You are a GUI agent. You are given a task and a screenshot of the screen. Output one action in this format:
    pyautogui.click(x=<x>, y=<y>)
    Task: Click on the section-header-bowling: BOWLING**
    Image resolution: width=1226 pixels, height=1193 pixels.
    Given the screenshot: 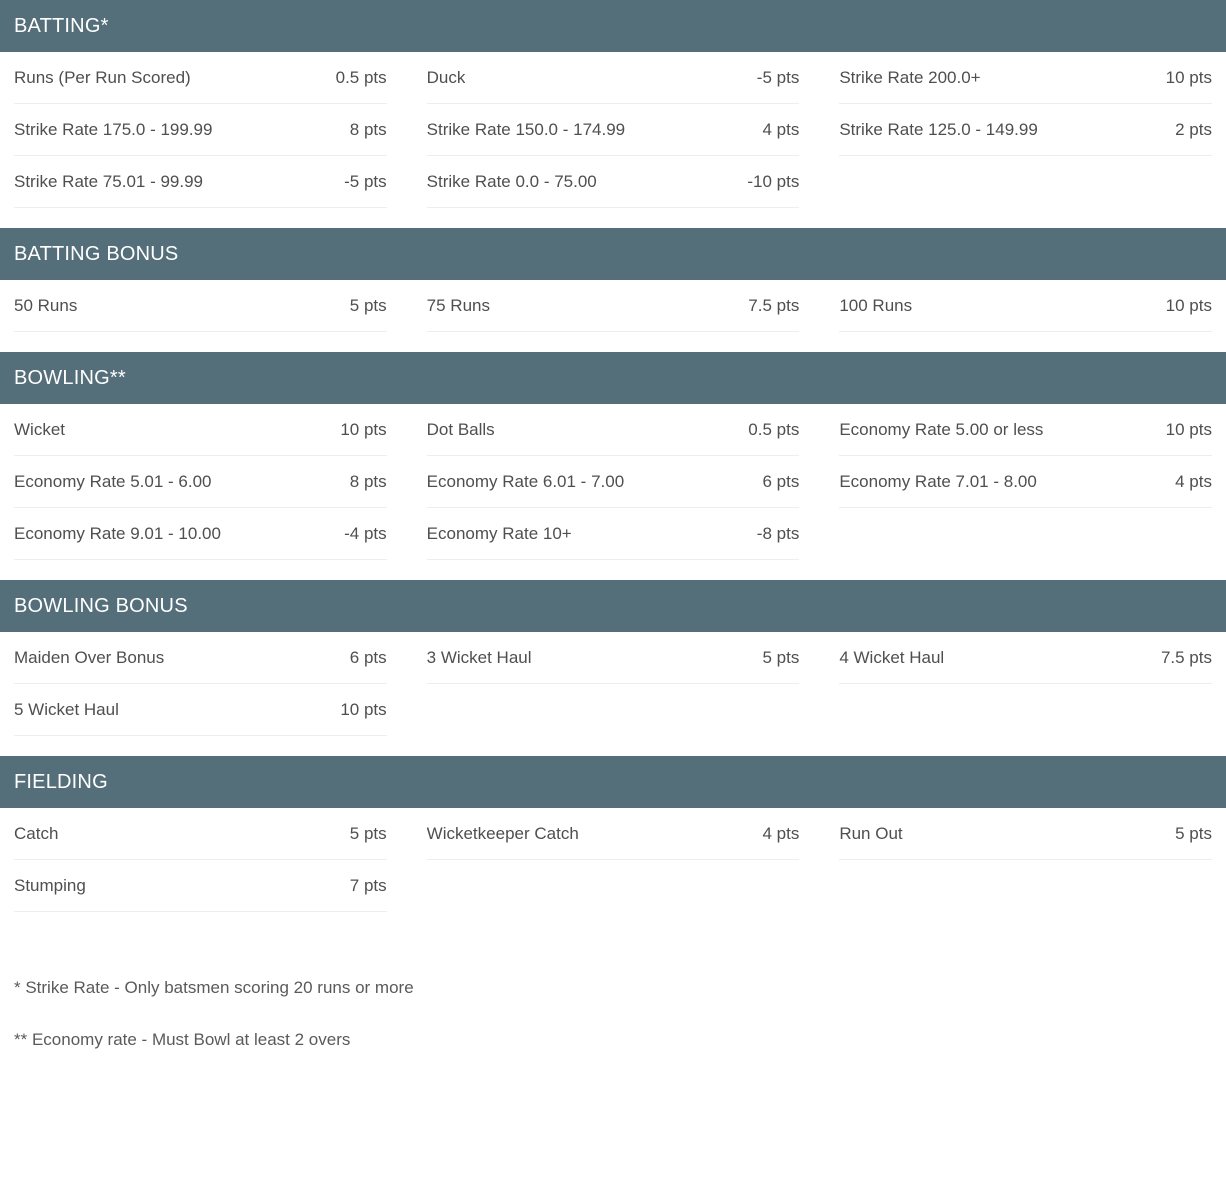 What is the action you would take?
    pyautogui.click(x=613, y=378)
    